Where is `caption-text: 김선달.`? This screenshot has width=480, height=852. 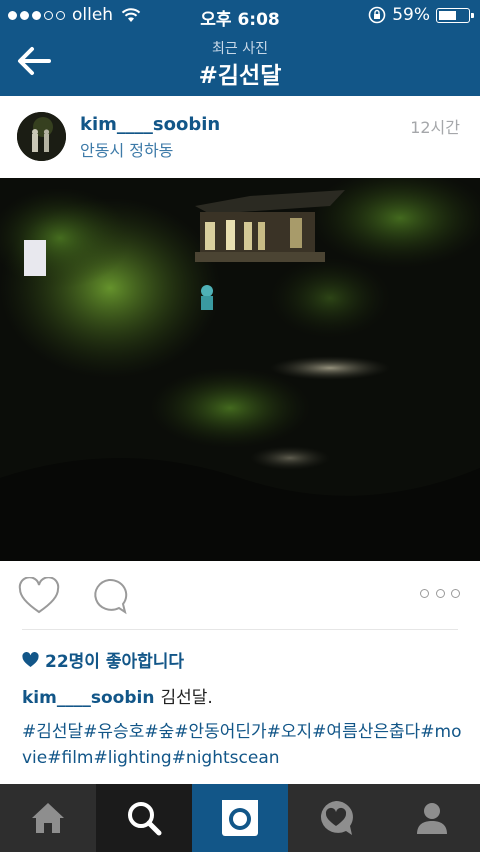 caption-text: 김선달. is located at coordinates (186, 698).